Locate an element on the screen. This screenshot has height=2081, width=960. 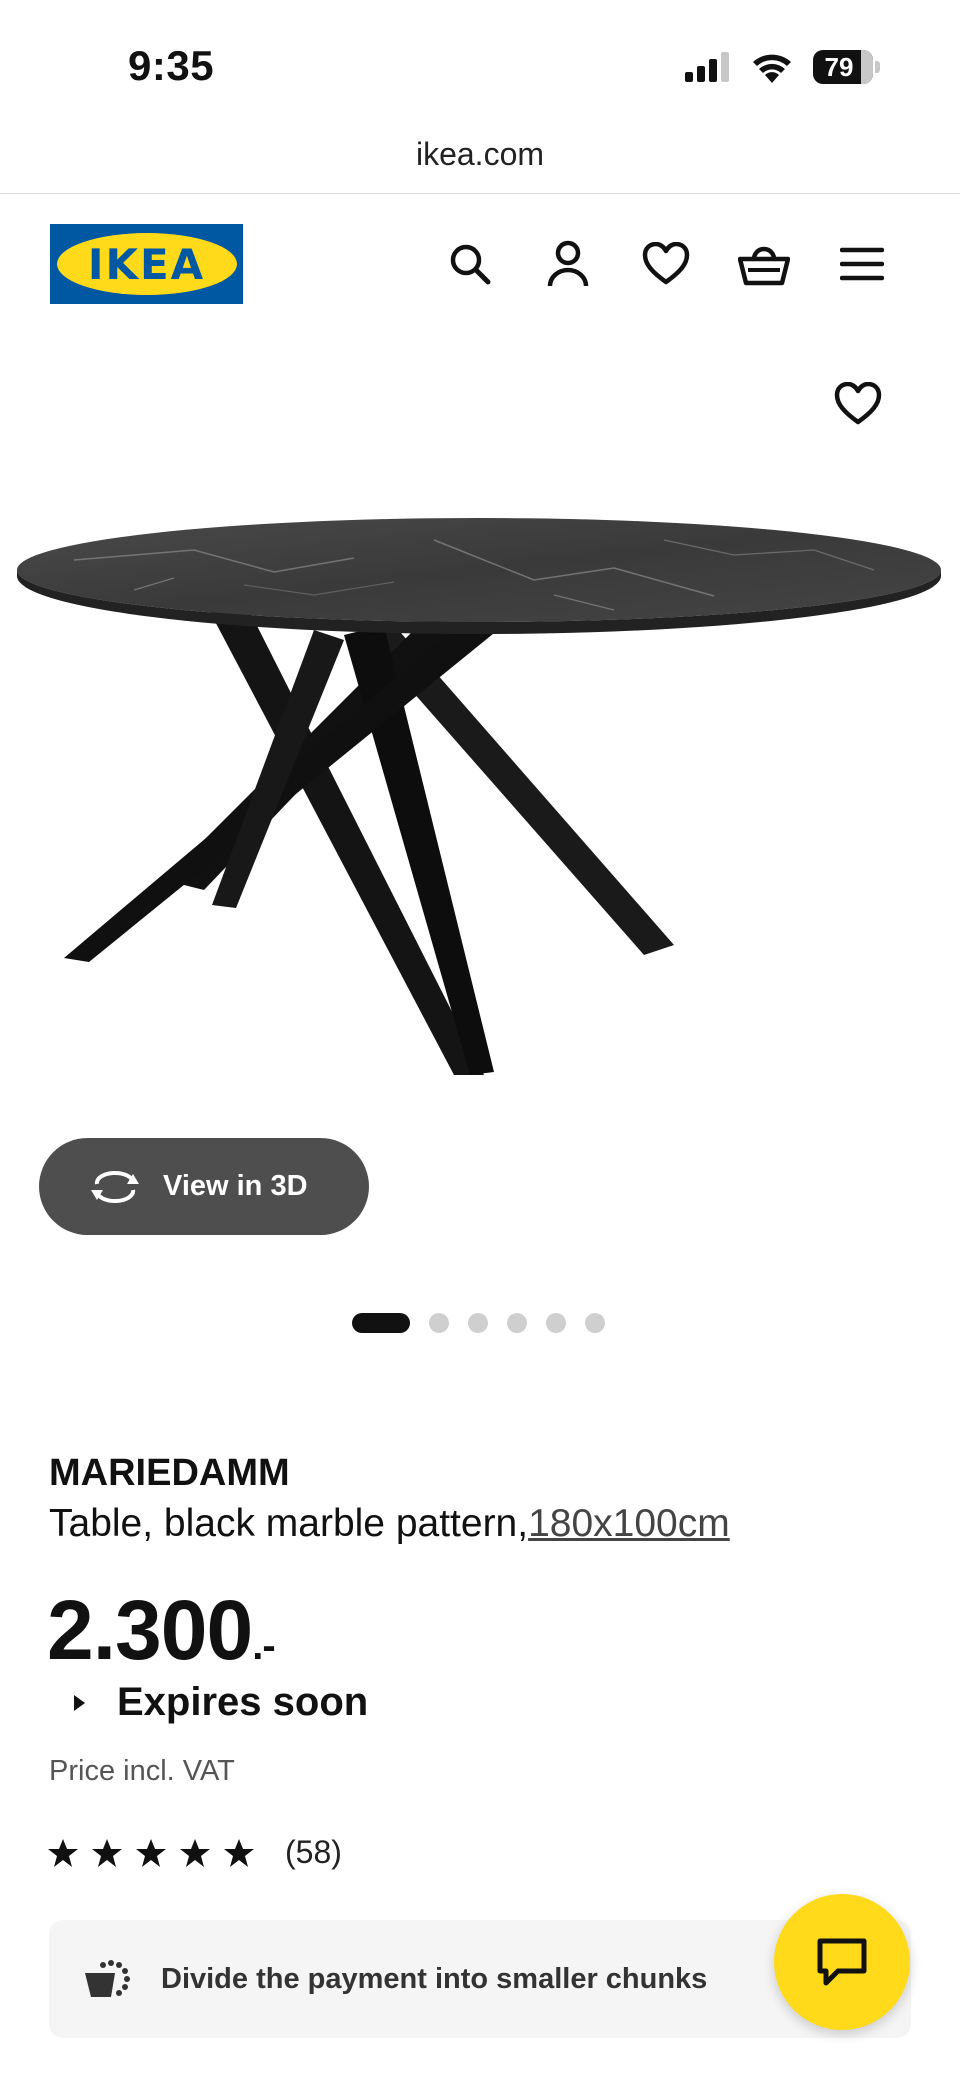
chat-icon is located at coordinates (842, 1962).